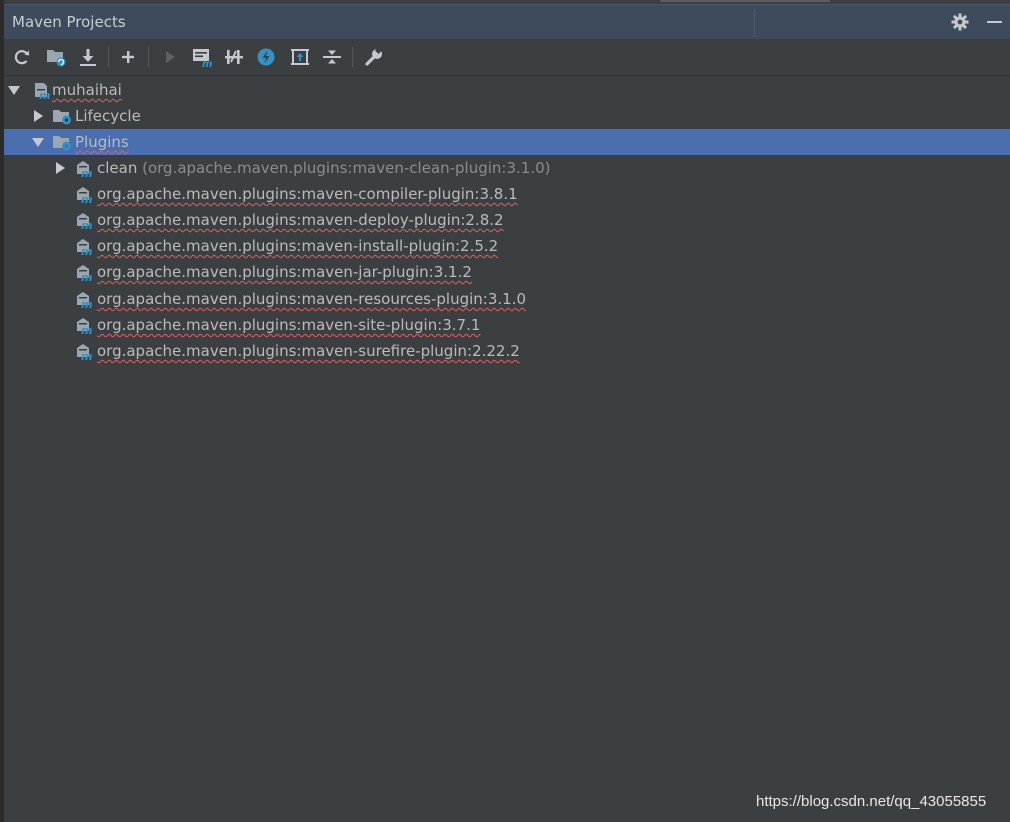 The image size is (1010, 822). Describe the element at coordinates (871, 801) in the screenshot. I see `watermark-url: https://blog.csdn.net/qq_43055855` at that location.